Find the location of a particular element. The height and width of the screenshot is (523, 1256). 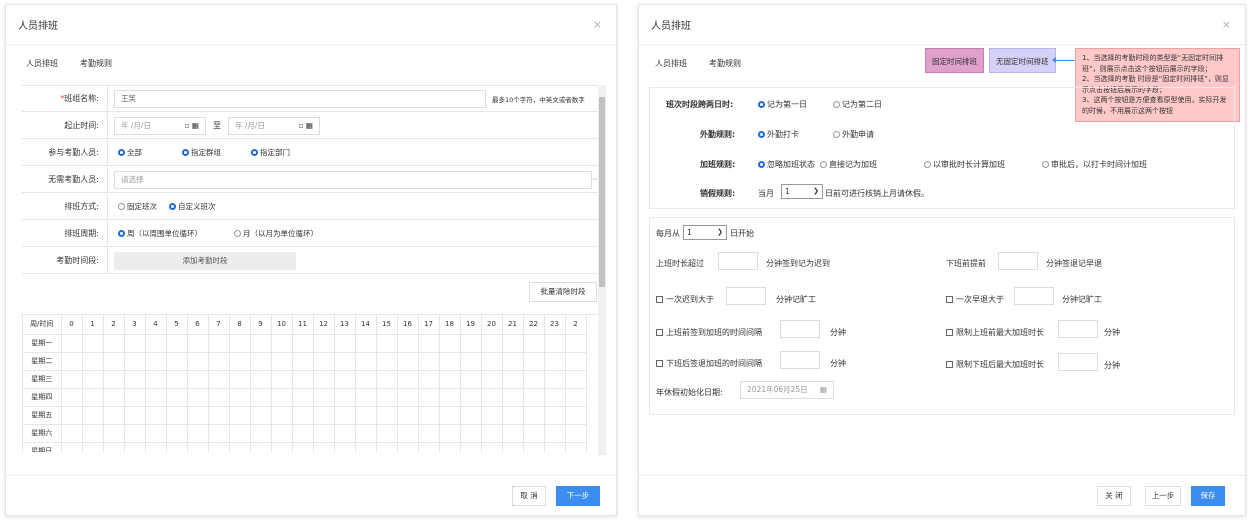

before-gap-checkbox is located at coordinates (659, 332).